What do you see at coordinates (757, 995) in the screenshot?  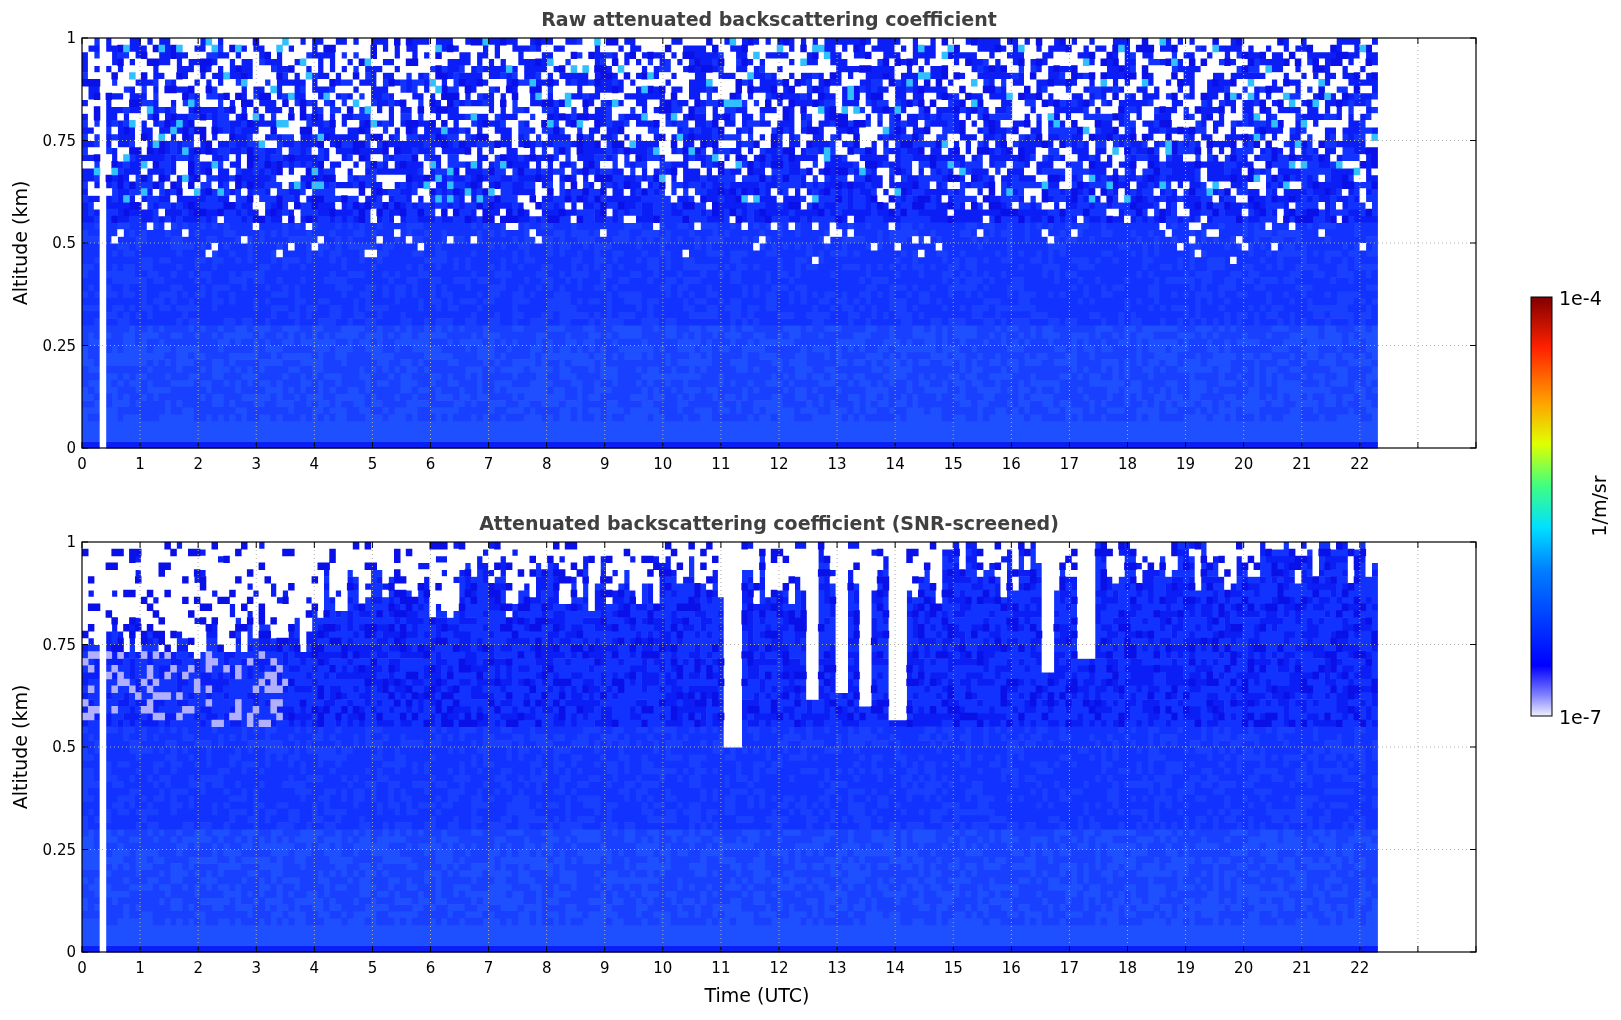 I see `axis-label: Time (UTC)` at bounding box center [757, 995].